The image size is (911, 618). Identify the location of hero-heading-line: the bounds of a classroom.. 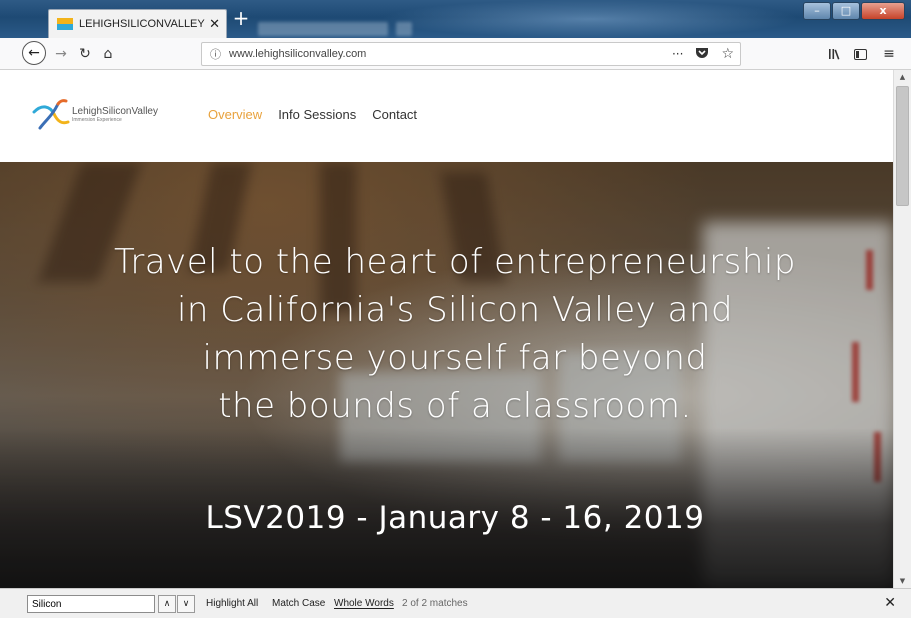
(455, 406).